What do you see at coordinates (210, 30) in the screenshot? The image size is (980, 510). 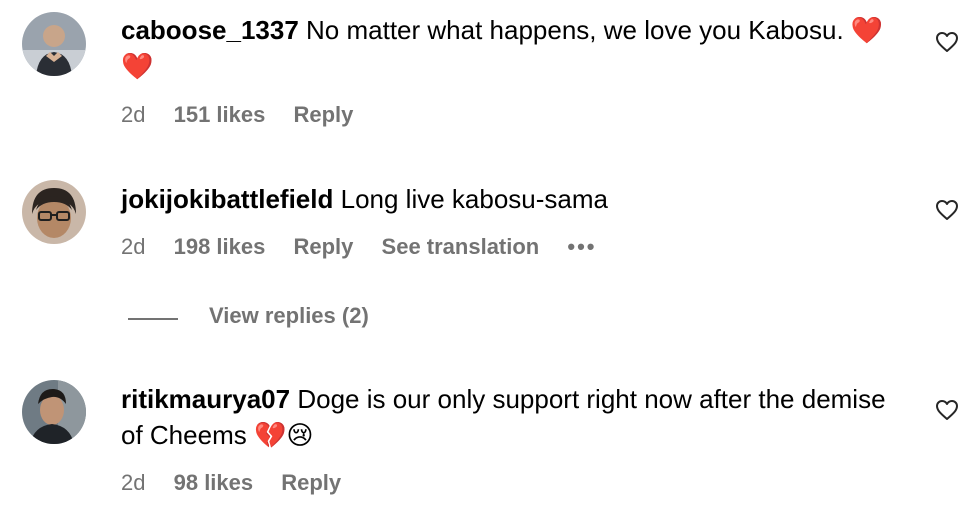 I see `comment-username: caboose_1337` at bounding box center [210, 30].